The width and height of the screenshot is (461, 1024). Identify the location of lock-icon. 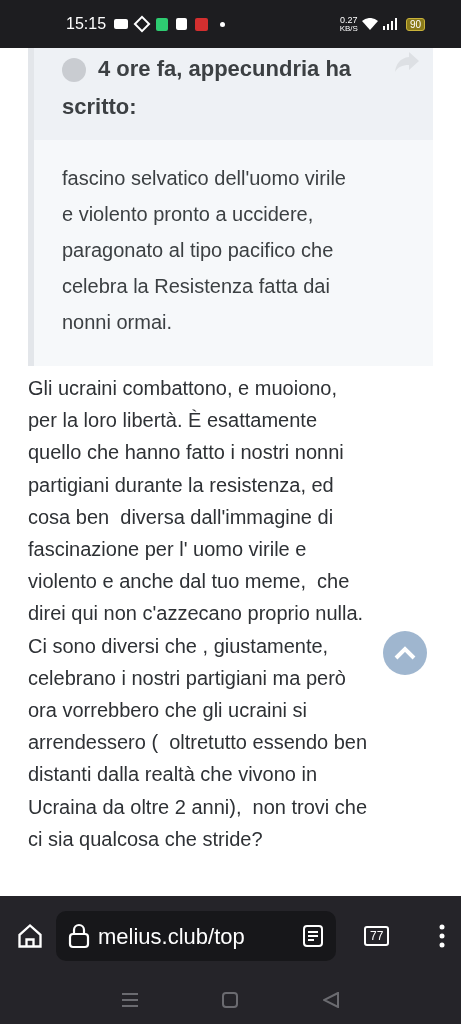
(79, 936).